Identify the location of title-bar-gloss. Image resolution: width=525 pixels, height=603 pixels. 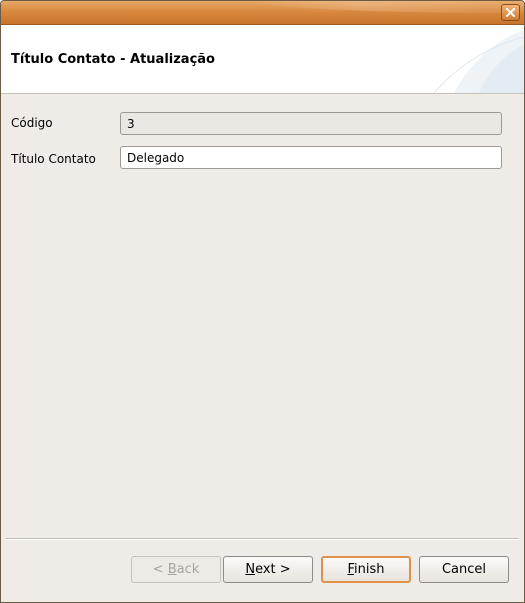
(387, 7).